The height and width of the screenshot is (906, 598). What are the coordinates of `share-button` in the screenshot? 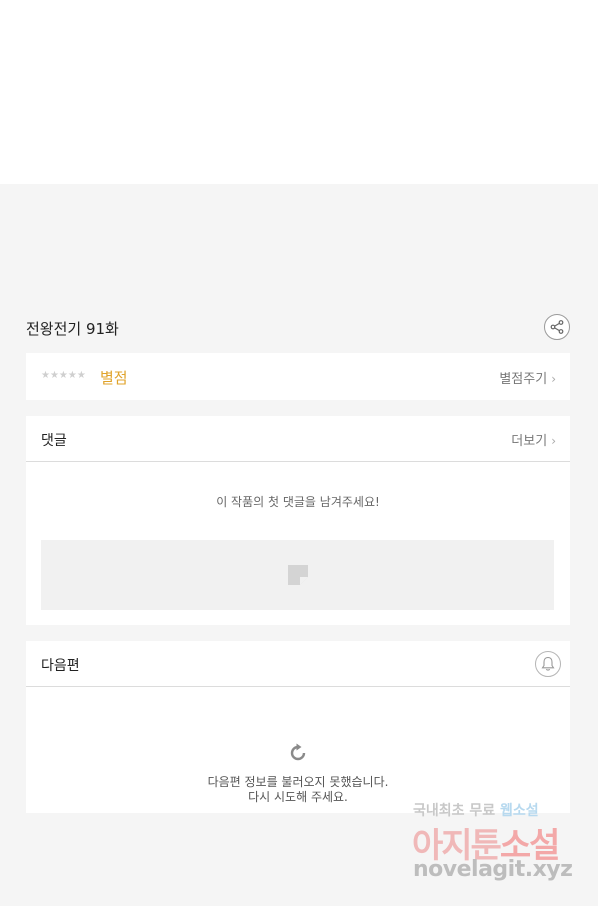 It's located at (557, 327).